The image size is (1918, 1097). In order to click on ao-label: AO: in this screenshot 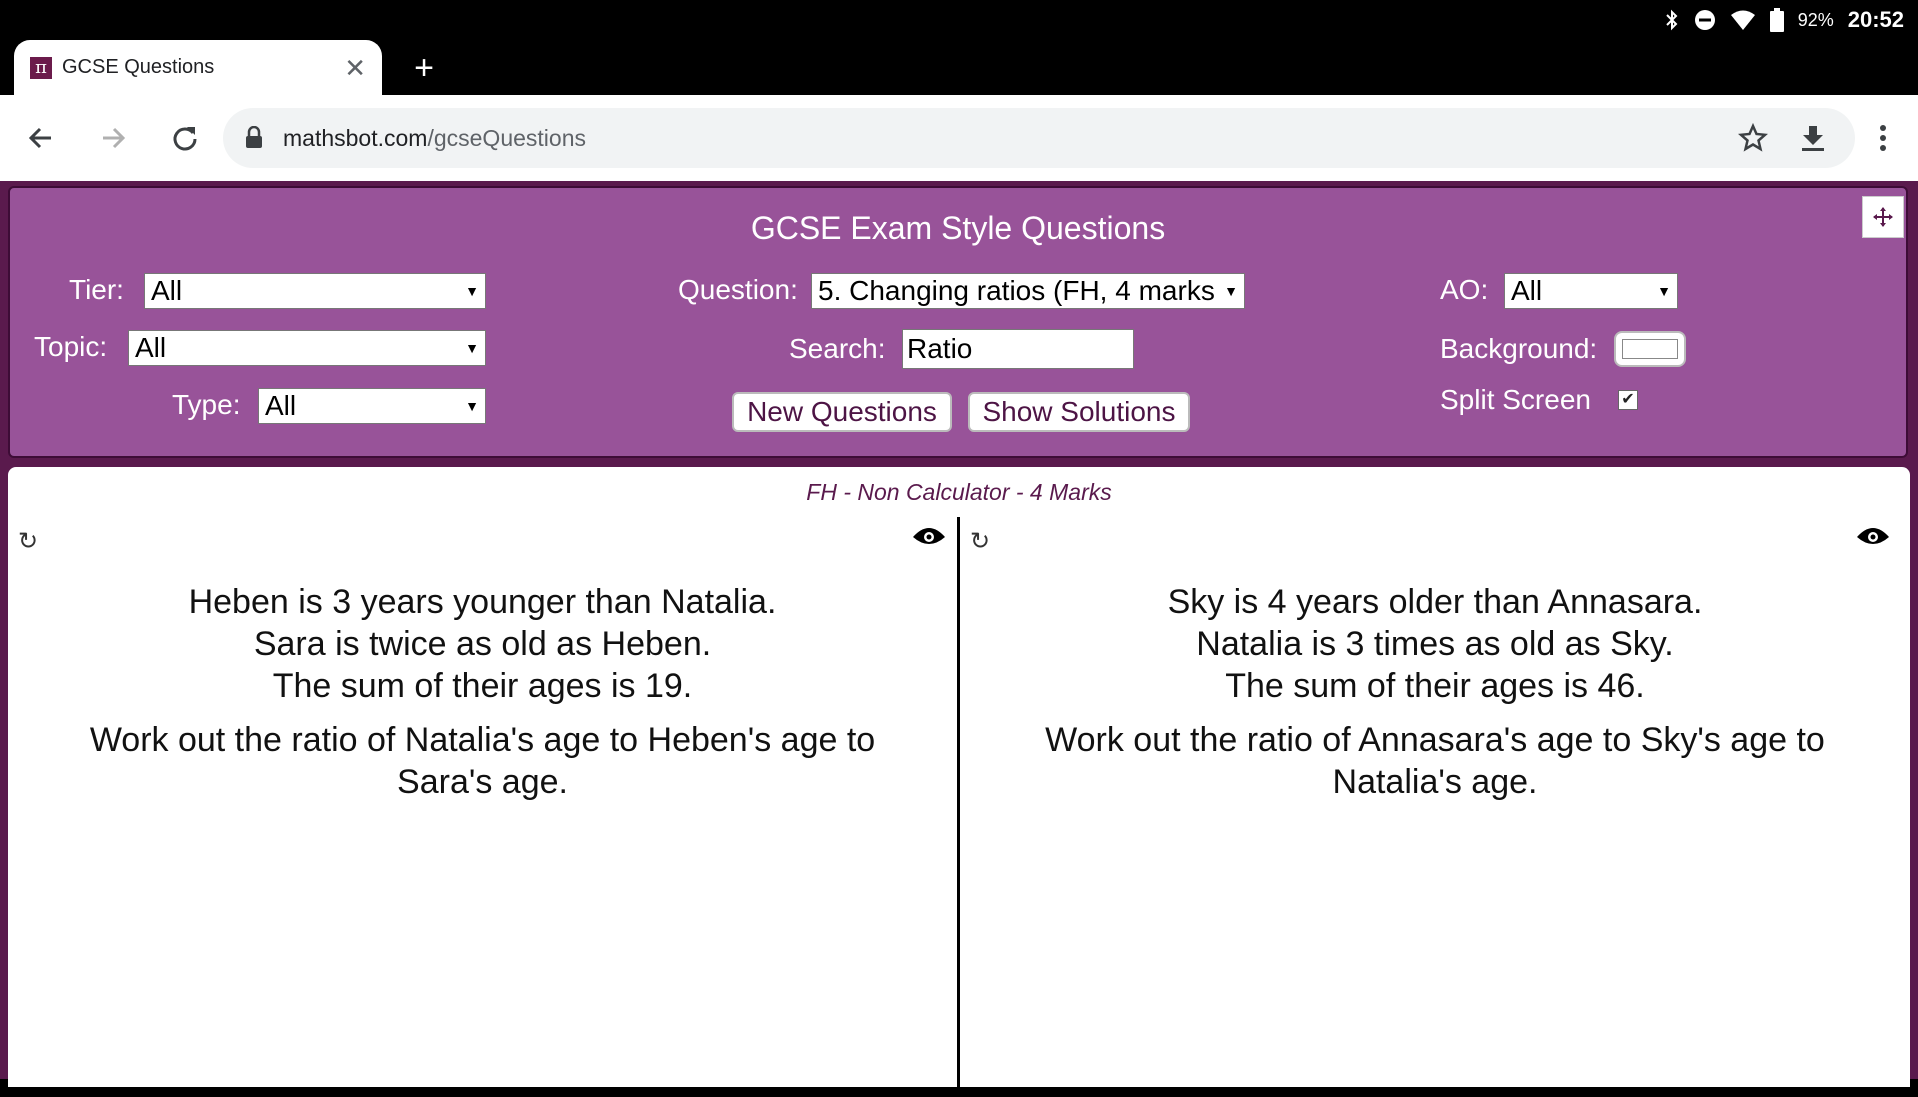, I will do `click(1464, 289)`.